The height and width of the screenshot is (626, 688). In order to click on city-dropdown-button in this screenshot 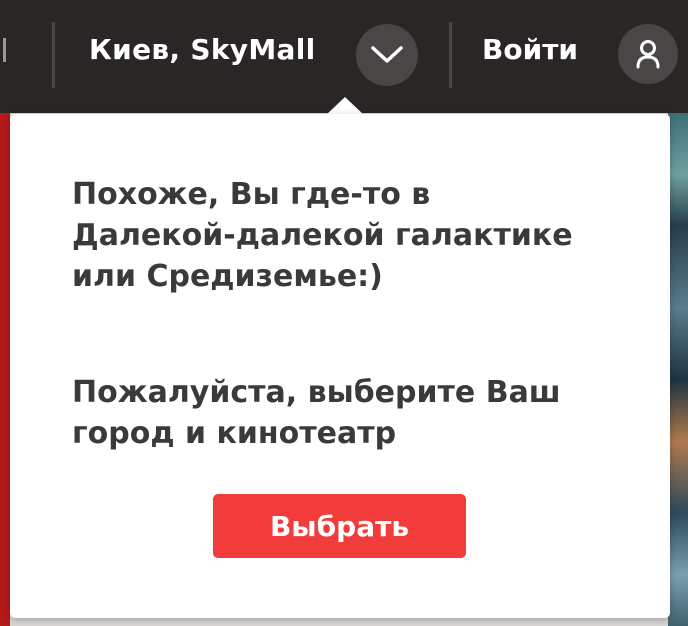, I will do `click(387, 55)`.